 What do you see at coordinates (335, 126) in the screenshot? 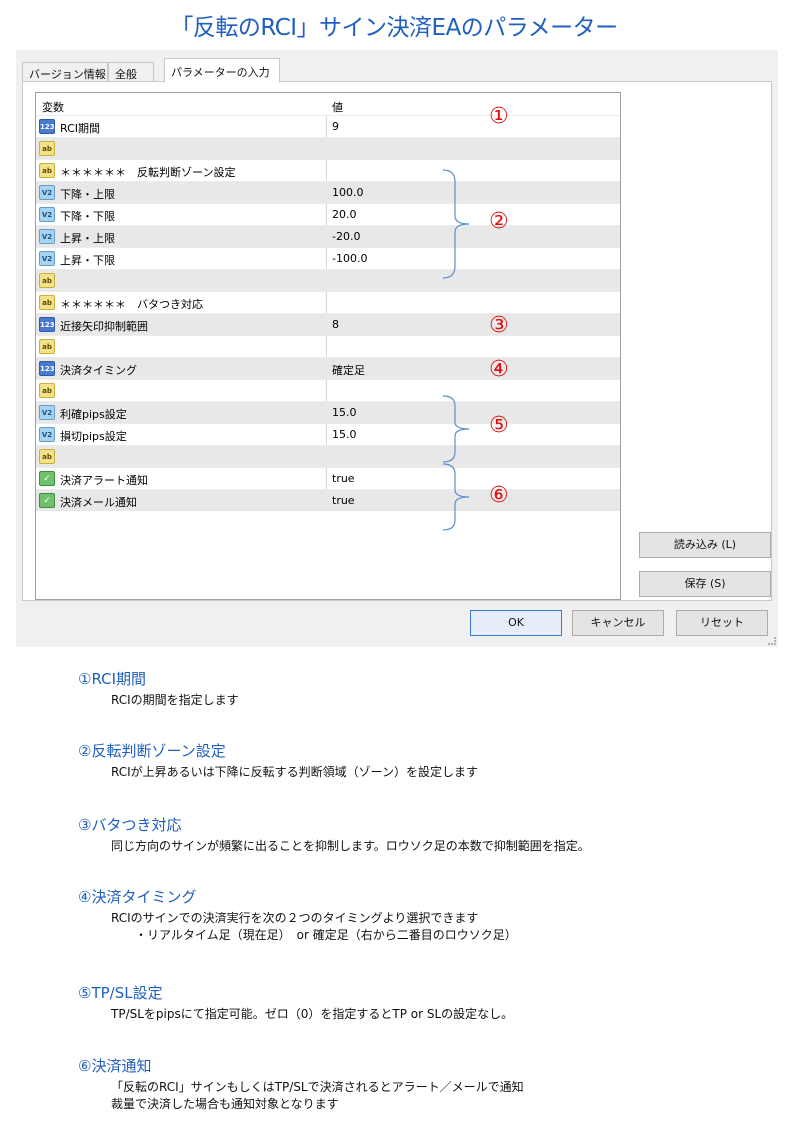
I see `parameter-value: 9` at bounding box center [335, 126].